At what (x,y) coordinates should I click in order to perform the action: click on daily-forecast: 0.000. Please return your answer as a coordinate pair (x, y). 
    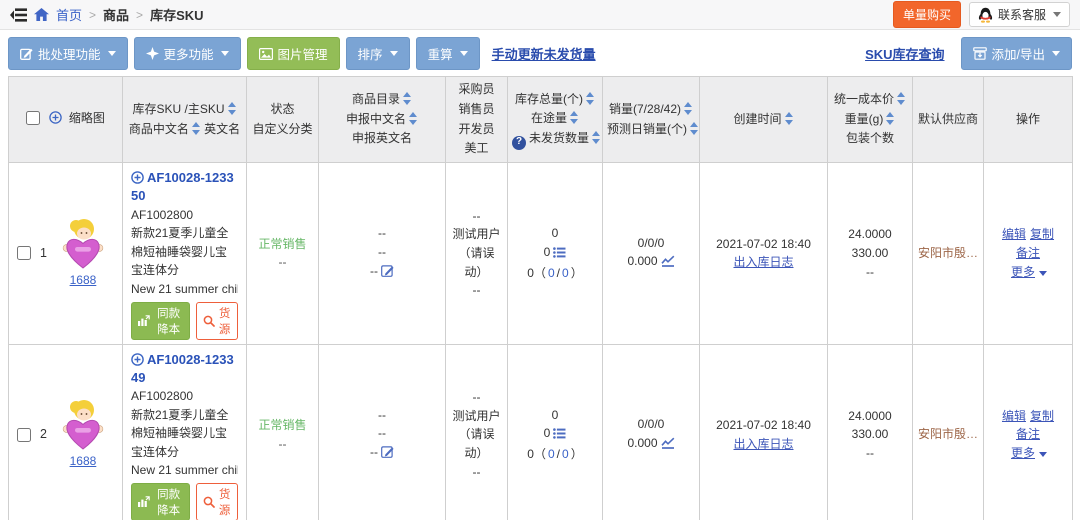
    Looking at the image, I should click on (642, 261).